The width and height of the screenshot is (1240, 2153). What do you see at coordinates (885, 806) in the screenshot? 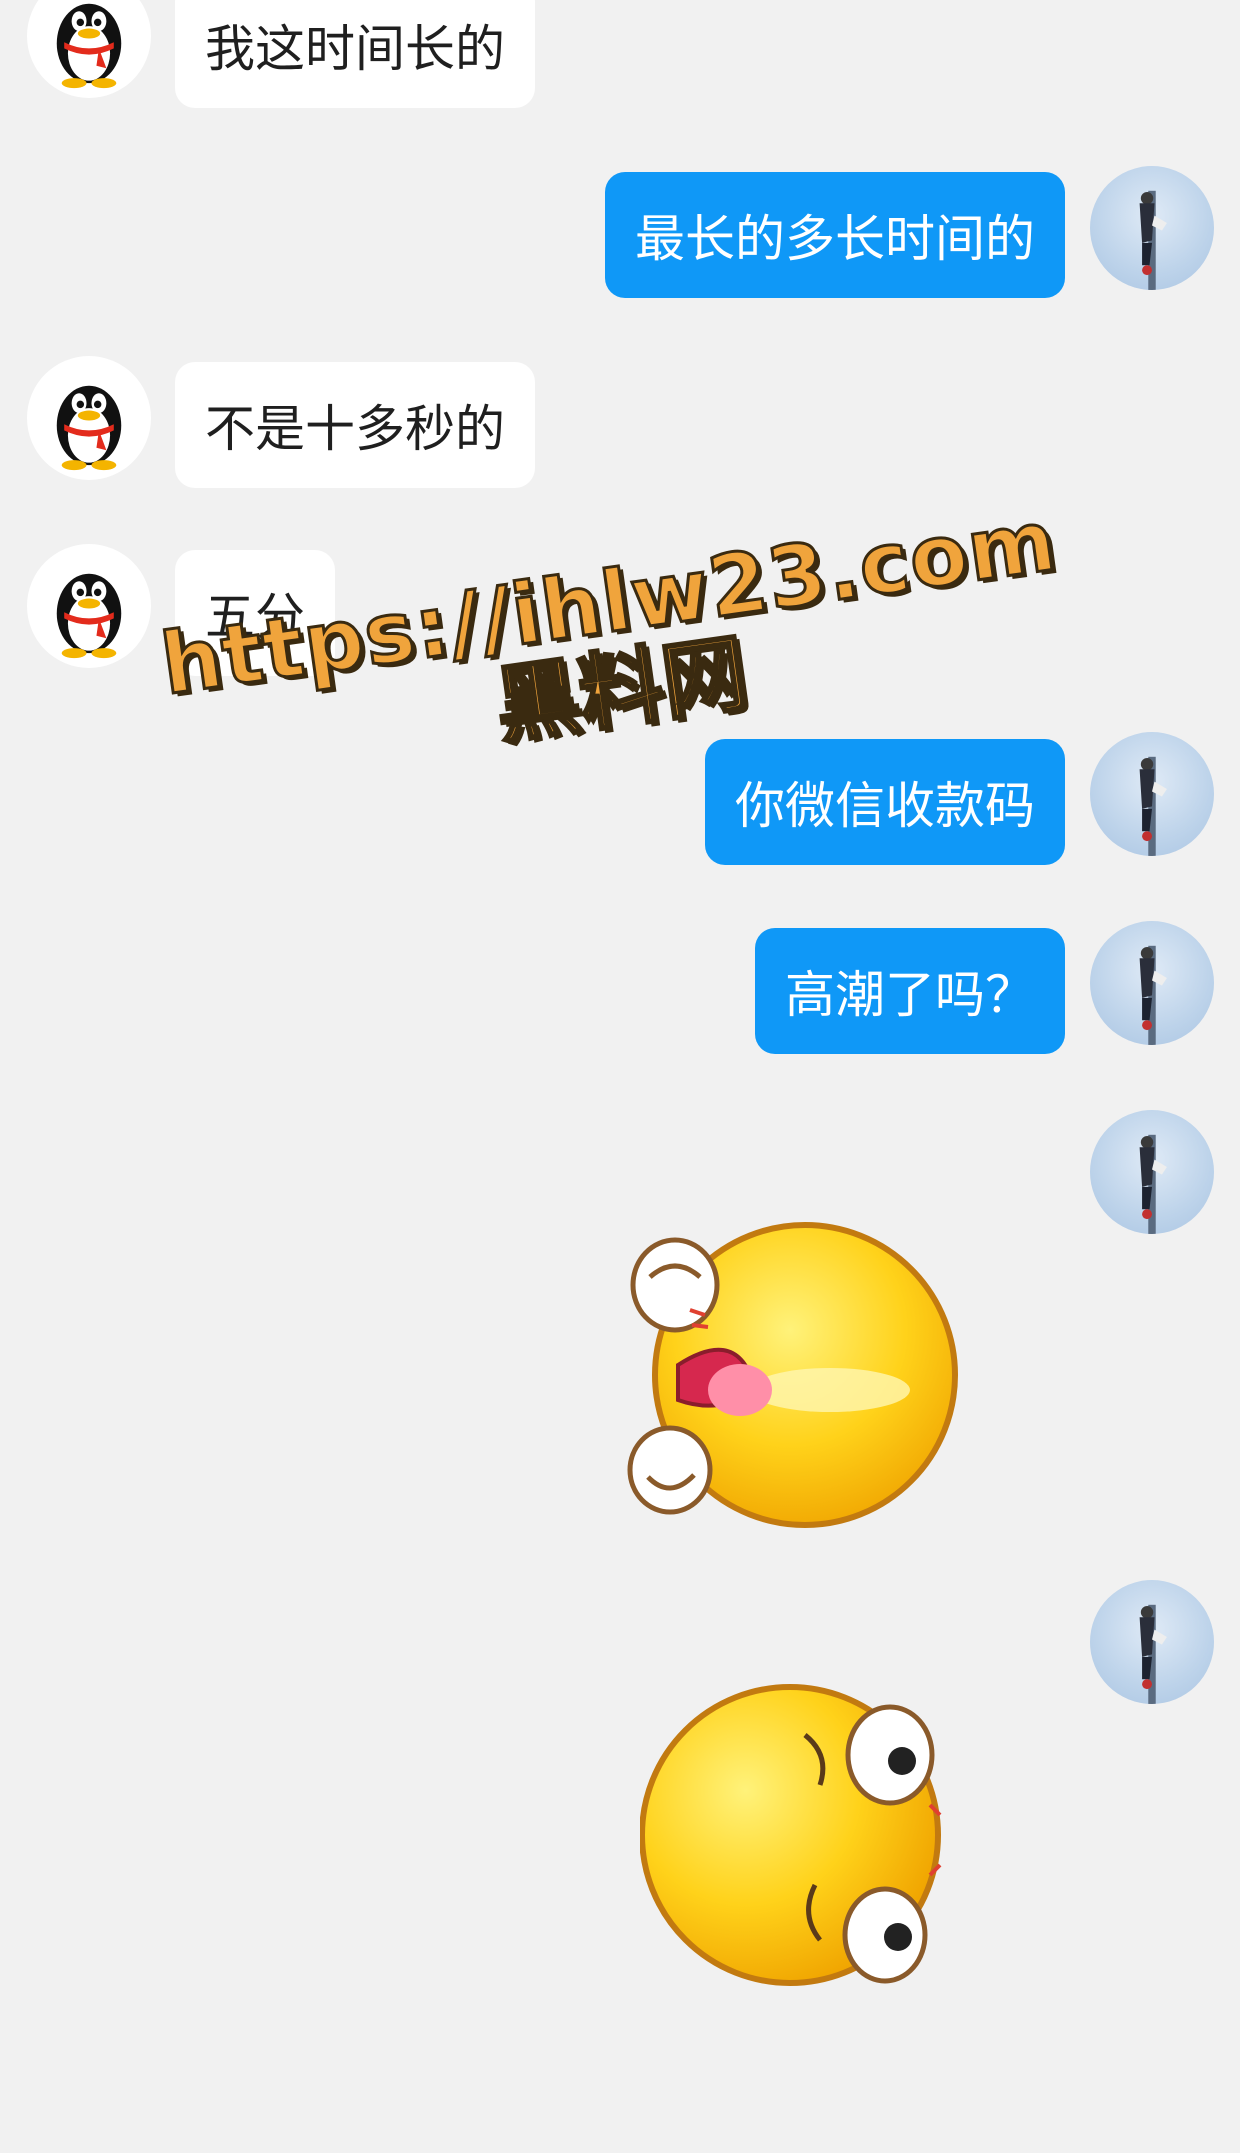
I see `message-text: 你微信收款码` at bounding box center [885, 806].